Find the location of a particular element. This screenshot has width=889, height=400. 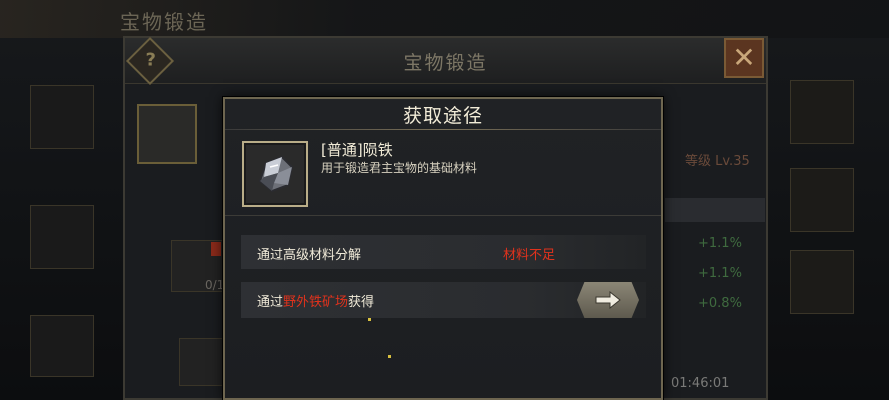

alert-badge is located at coordinates (216, 249).